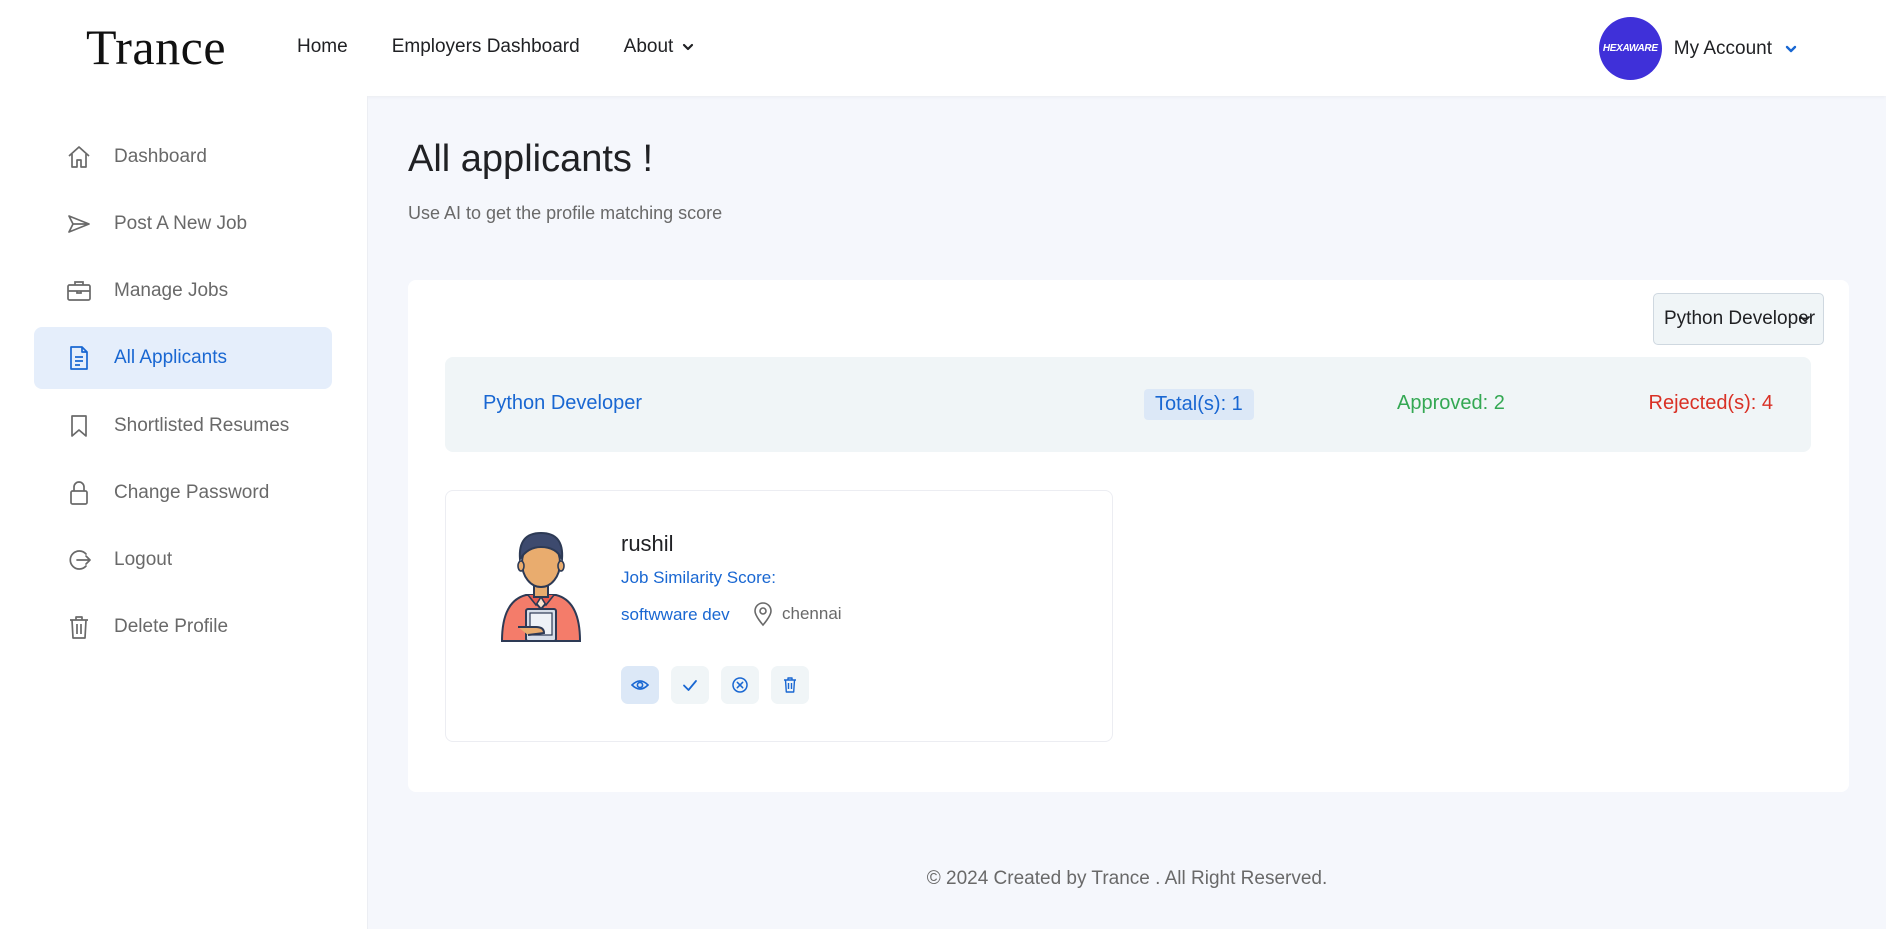 Image resolution: width=1886 pixels, height=929 pixels. I want to click on approve-applicant-button, so click(690, 685).